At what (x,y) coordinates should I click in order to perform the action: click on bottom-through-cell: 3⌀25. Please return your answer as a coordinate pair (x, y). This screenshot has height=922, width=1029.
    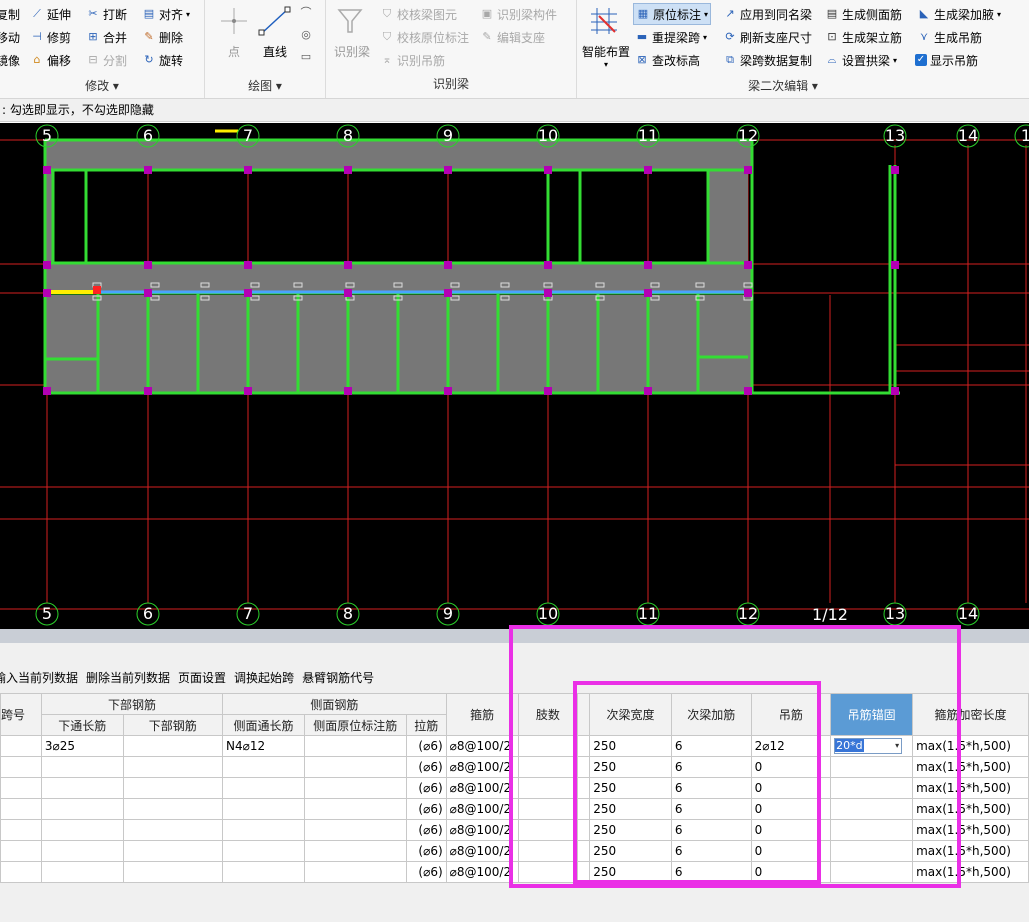
    Looking at the image, I should click on (82, 746).